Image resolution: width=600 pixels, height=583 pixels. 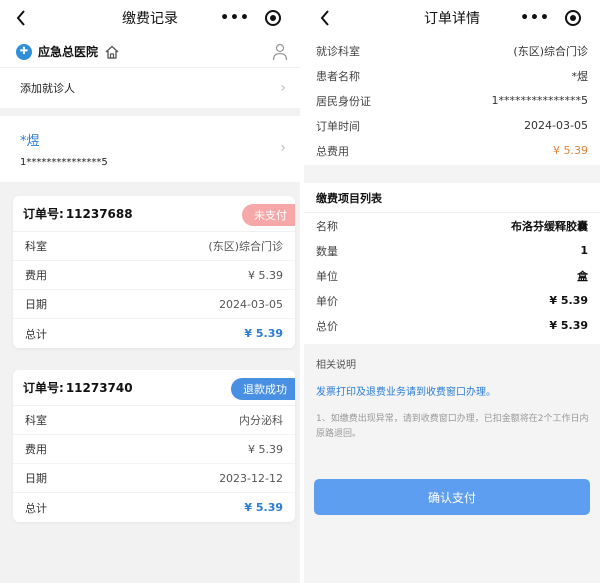 I want to click on hospital-logo-icon: ✚, so click(x=24, y=51).